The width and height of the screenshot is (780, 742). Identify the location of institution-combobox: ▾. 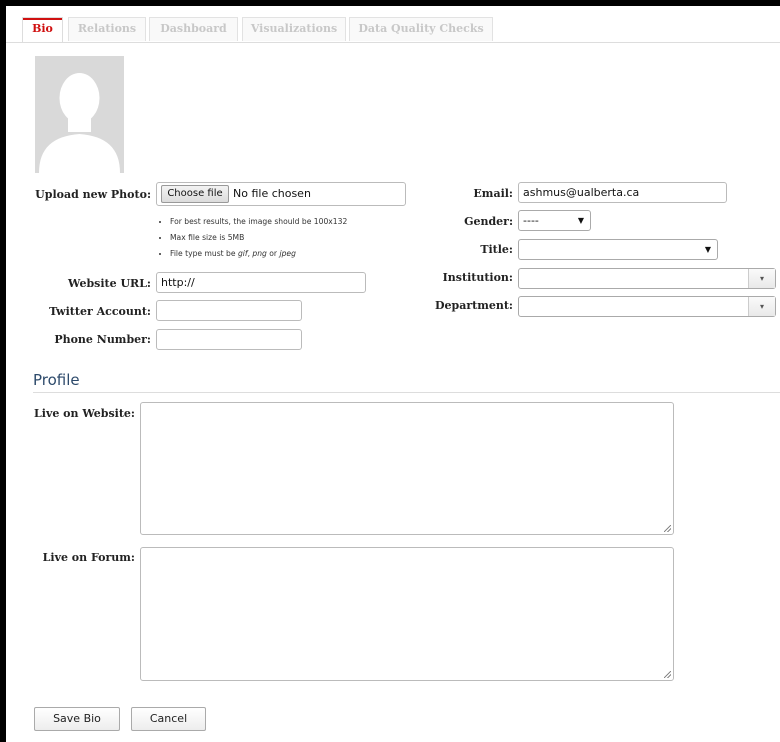
(647, 278).